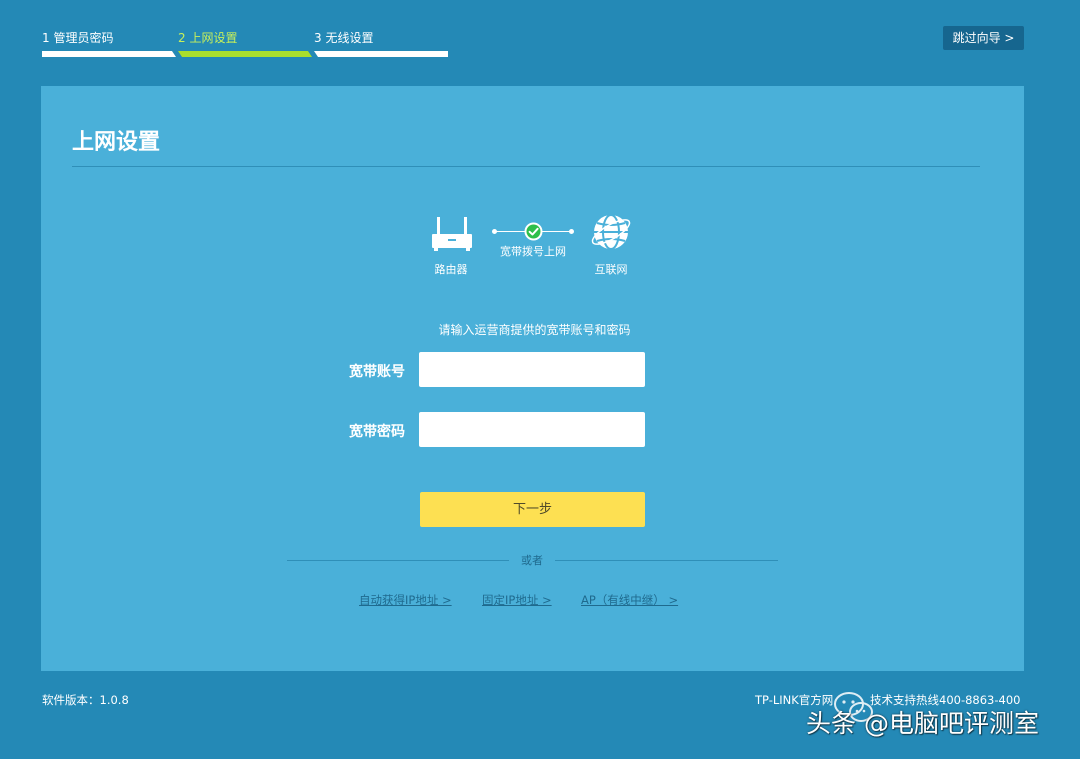 This screenshot has height=759, width=1080. I want to click on static-ip-link: 固定IP地址 >, so click(517, 600).